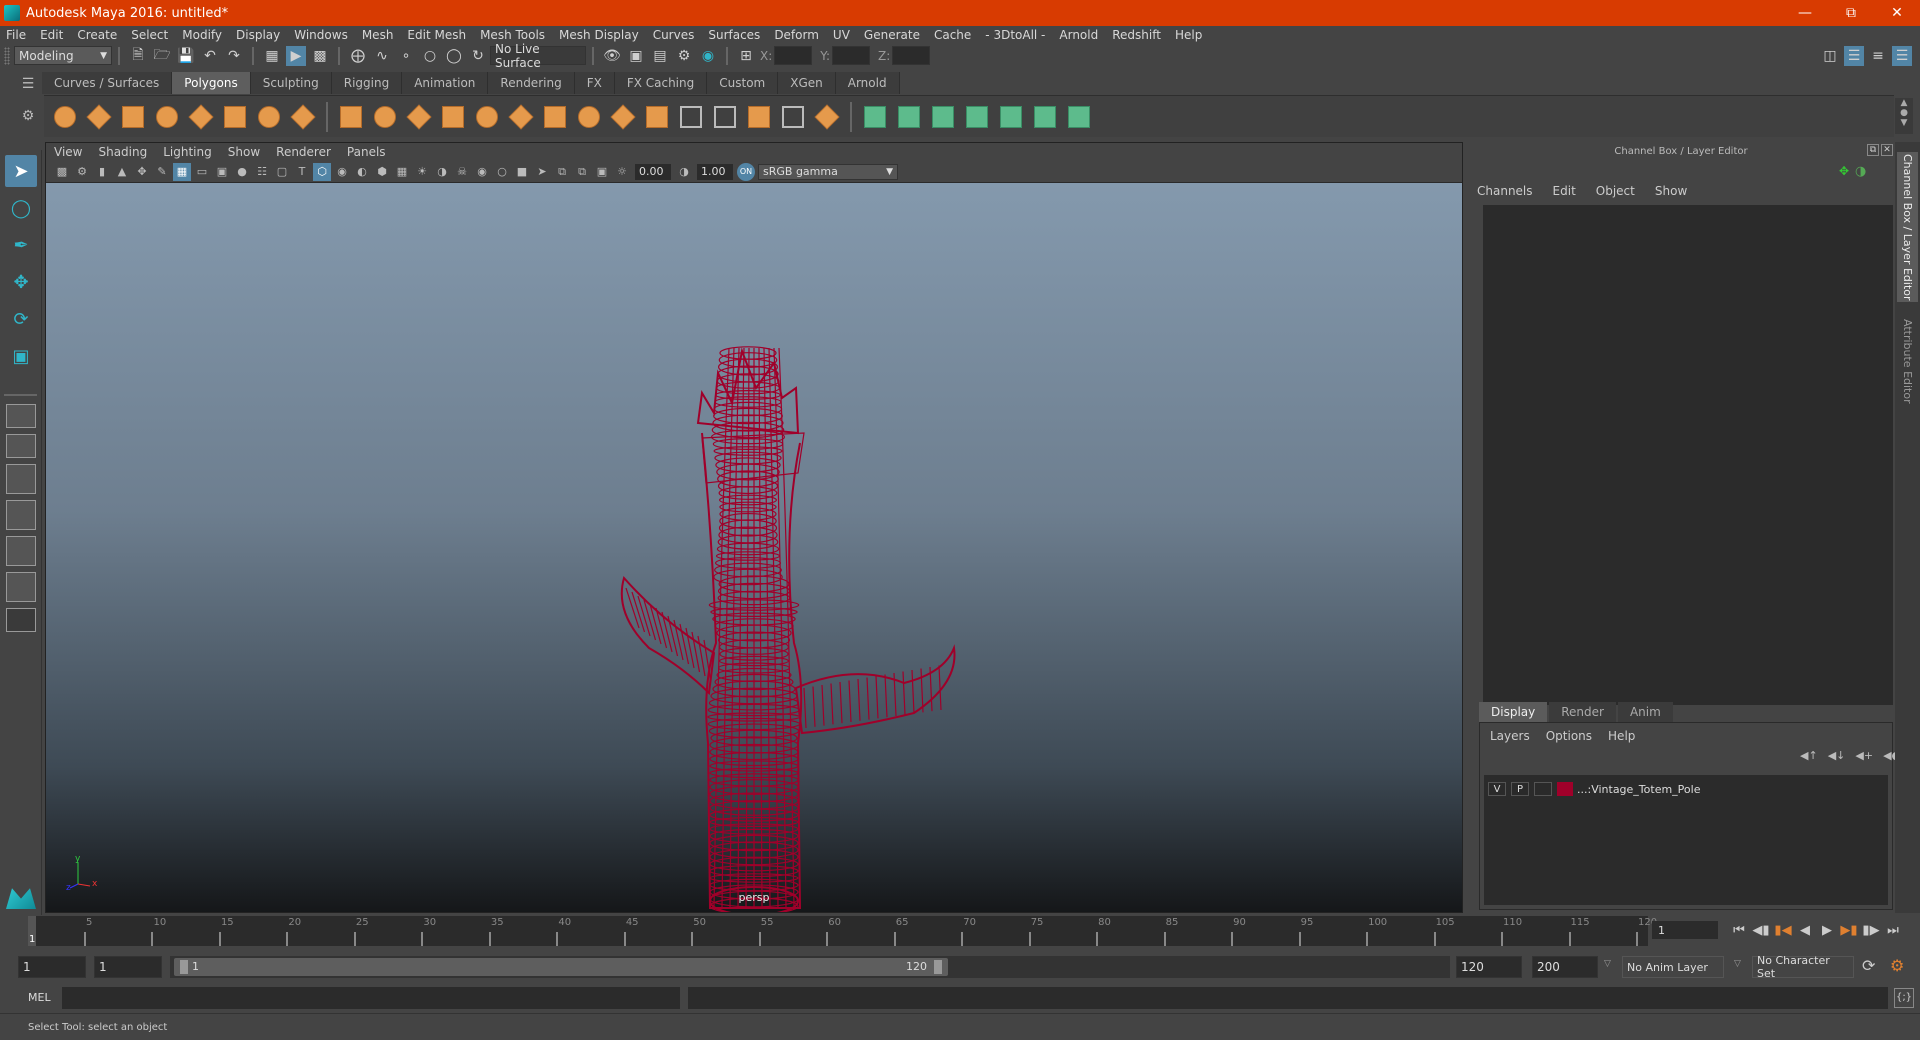  I want to click on menu-mesh-tools: Mesh Tools, so click(512, 35).